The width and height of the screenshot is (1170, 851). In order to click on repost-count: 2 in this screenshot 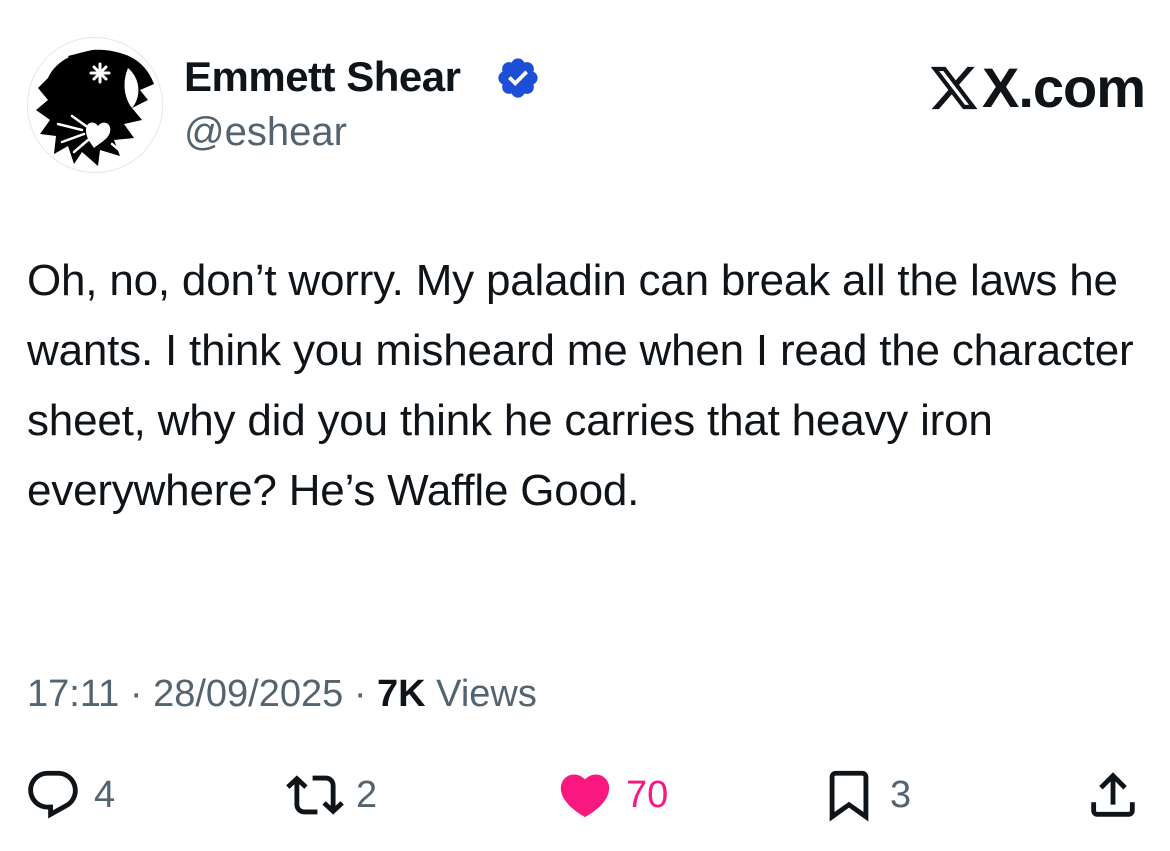, I will do `click(367, 795)`.